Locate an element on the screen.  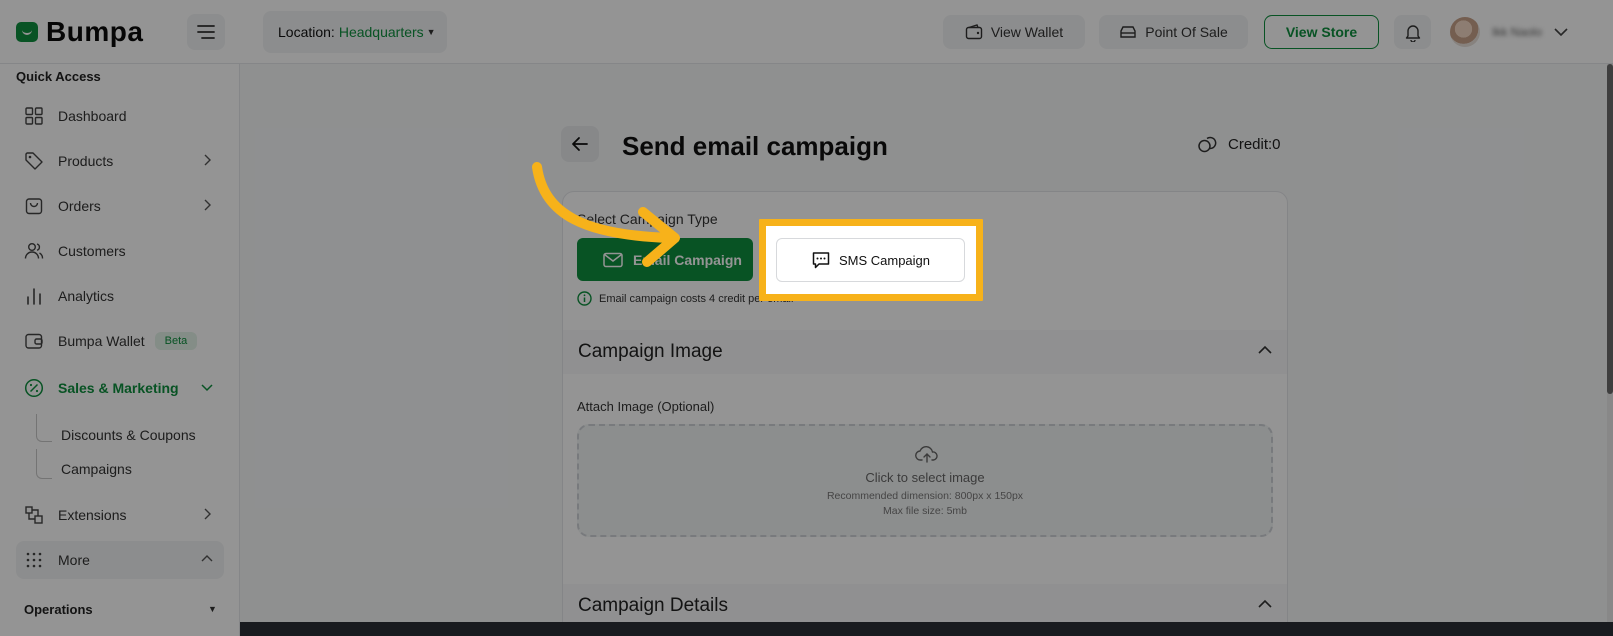
sidebar-item-label: Dashboard is located at coordinates (92, 116).